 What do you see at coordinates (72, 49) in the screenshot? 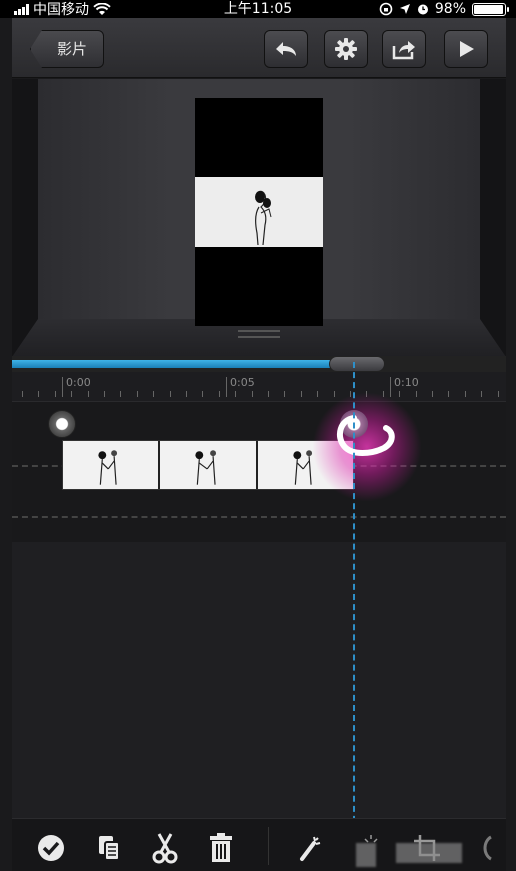
I see `back-label: 影片` at bounding box center [72, 49].